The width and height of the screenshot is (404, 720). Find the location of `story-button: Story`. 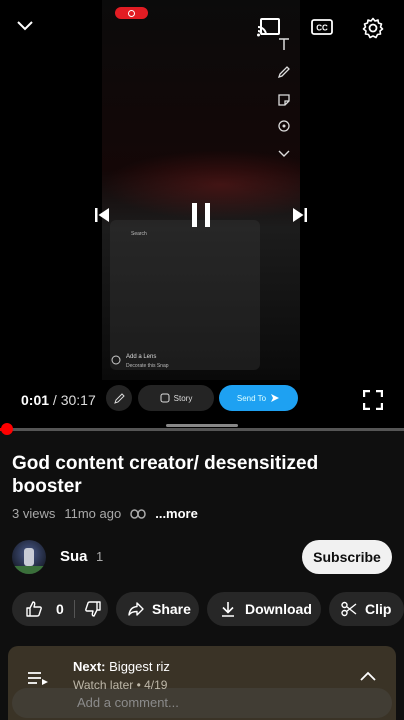

story-button: Story is located at coordinates (176, 398).